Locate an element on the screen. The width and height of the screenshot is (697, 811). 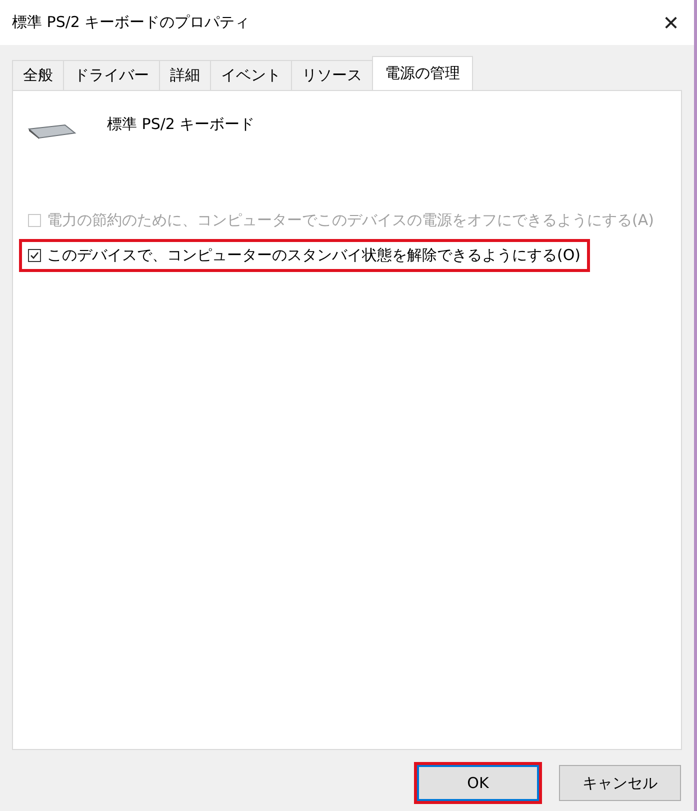
highlighted-button: OK is located at coordinates (478, 783).